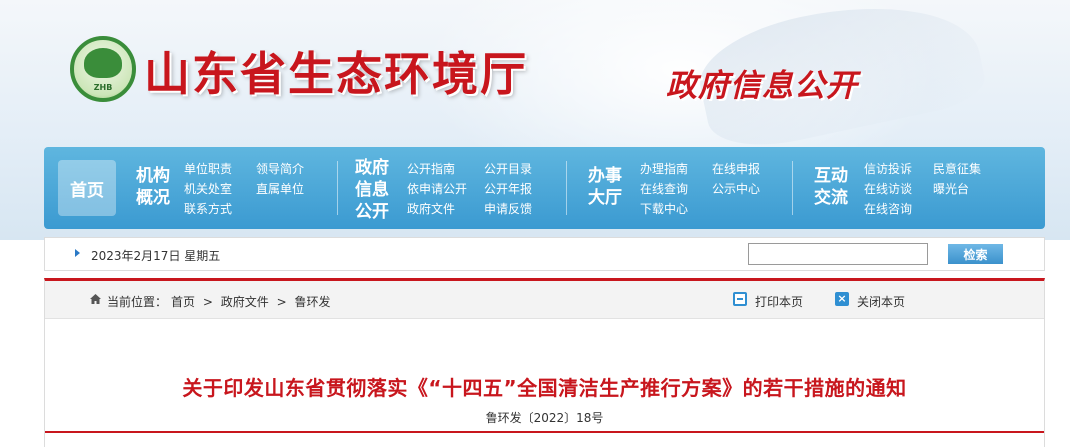 The image size is (1070, 447). Describe the element at coordinates (153, 176) in the screenshot. I see `nav-category-line: 机构` at that location.